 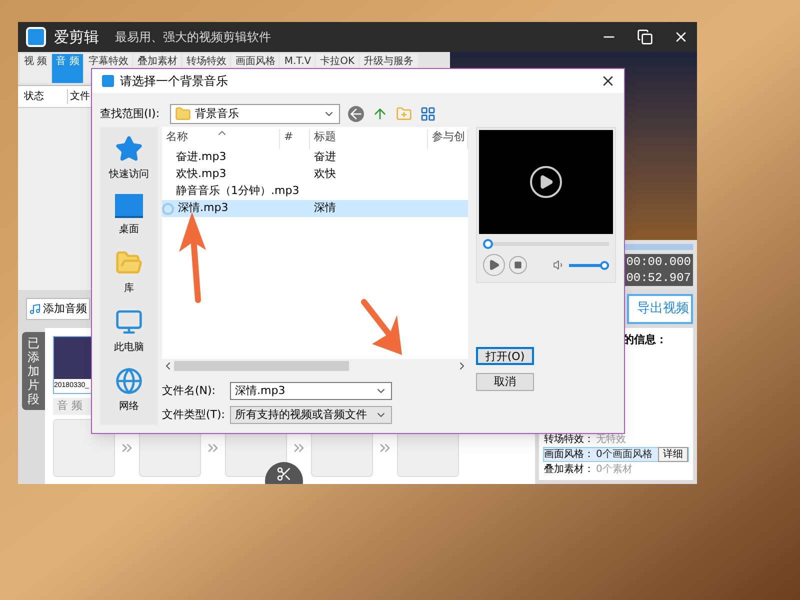 What do you see at coordinates (43, 96) in the screenshot?
I see `column-header: 状态` at bounding box center [43, 96].